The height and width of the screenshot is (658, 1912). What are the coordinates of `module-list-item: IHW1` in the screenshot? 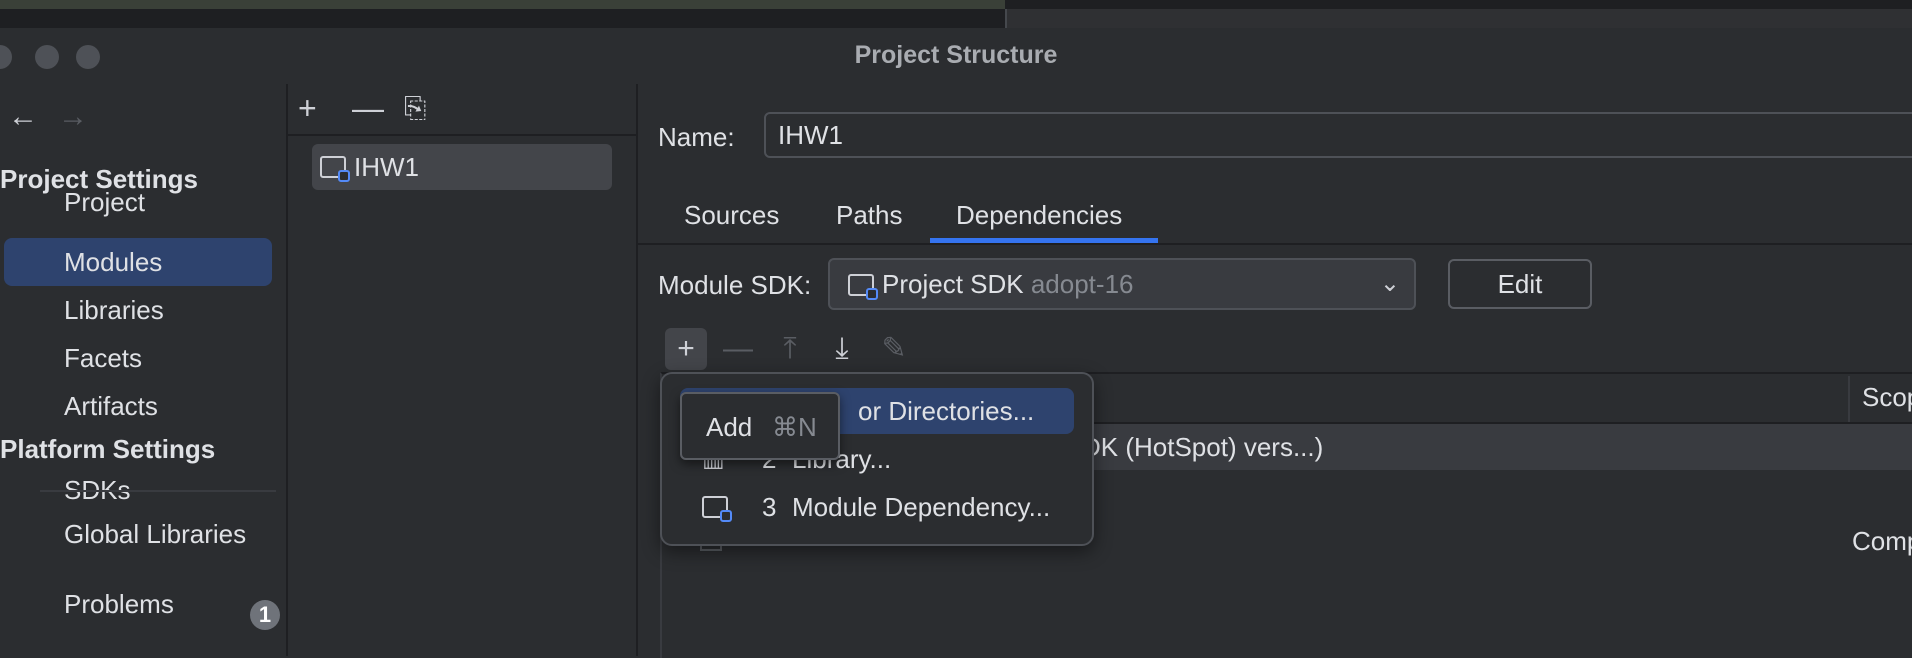 It's located at (462, 167).